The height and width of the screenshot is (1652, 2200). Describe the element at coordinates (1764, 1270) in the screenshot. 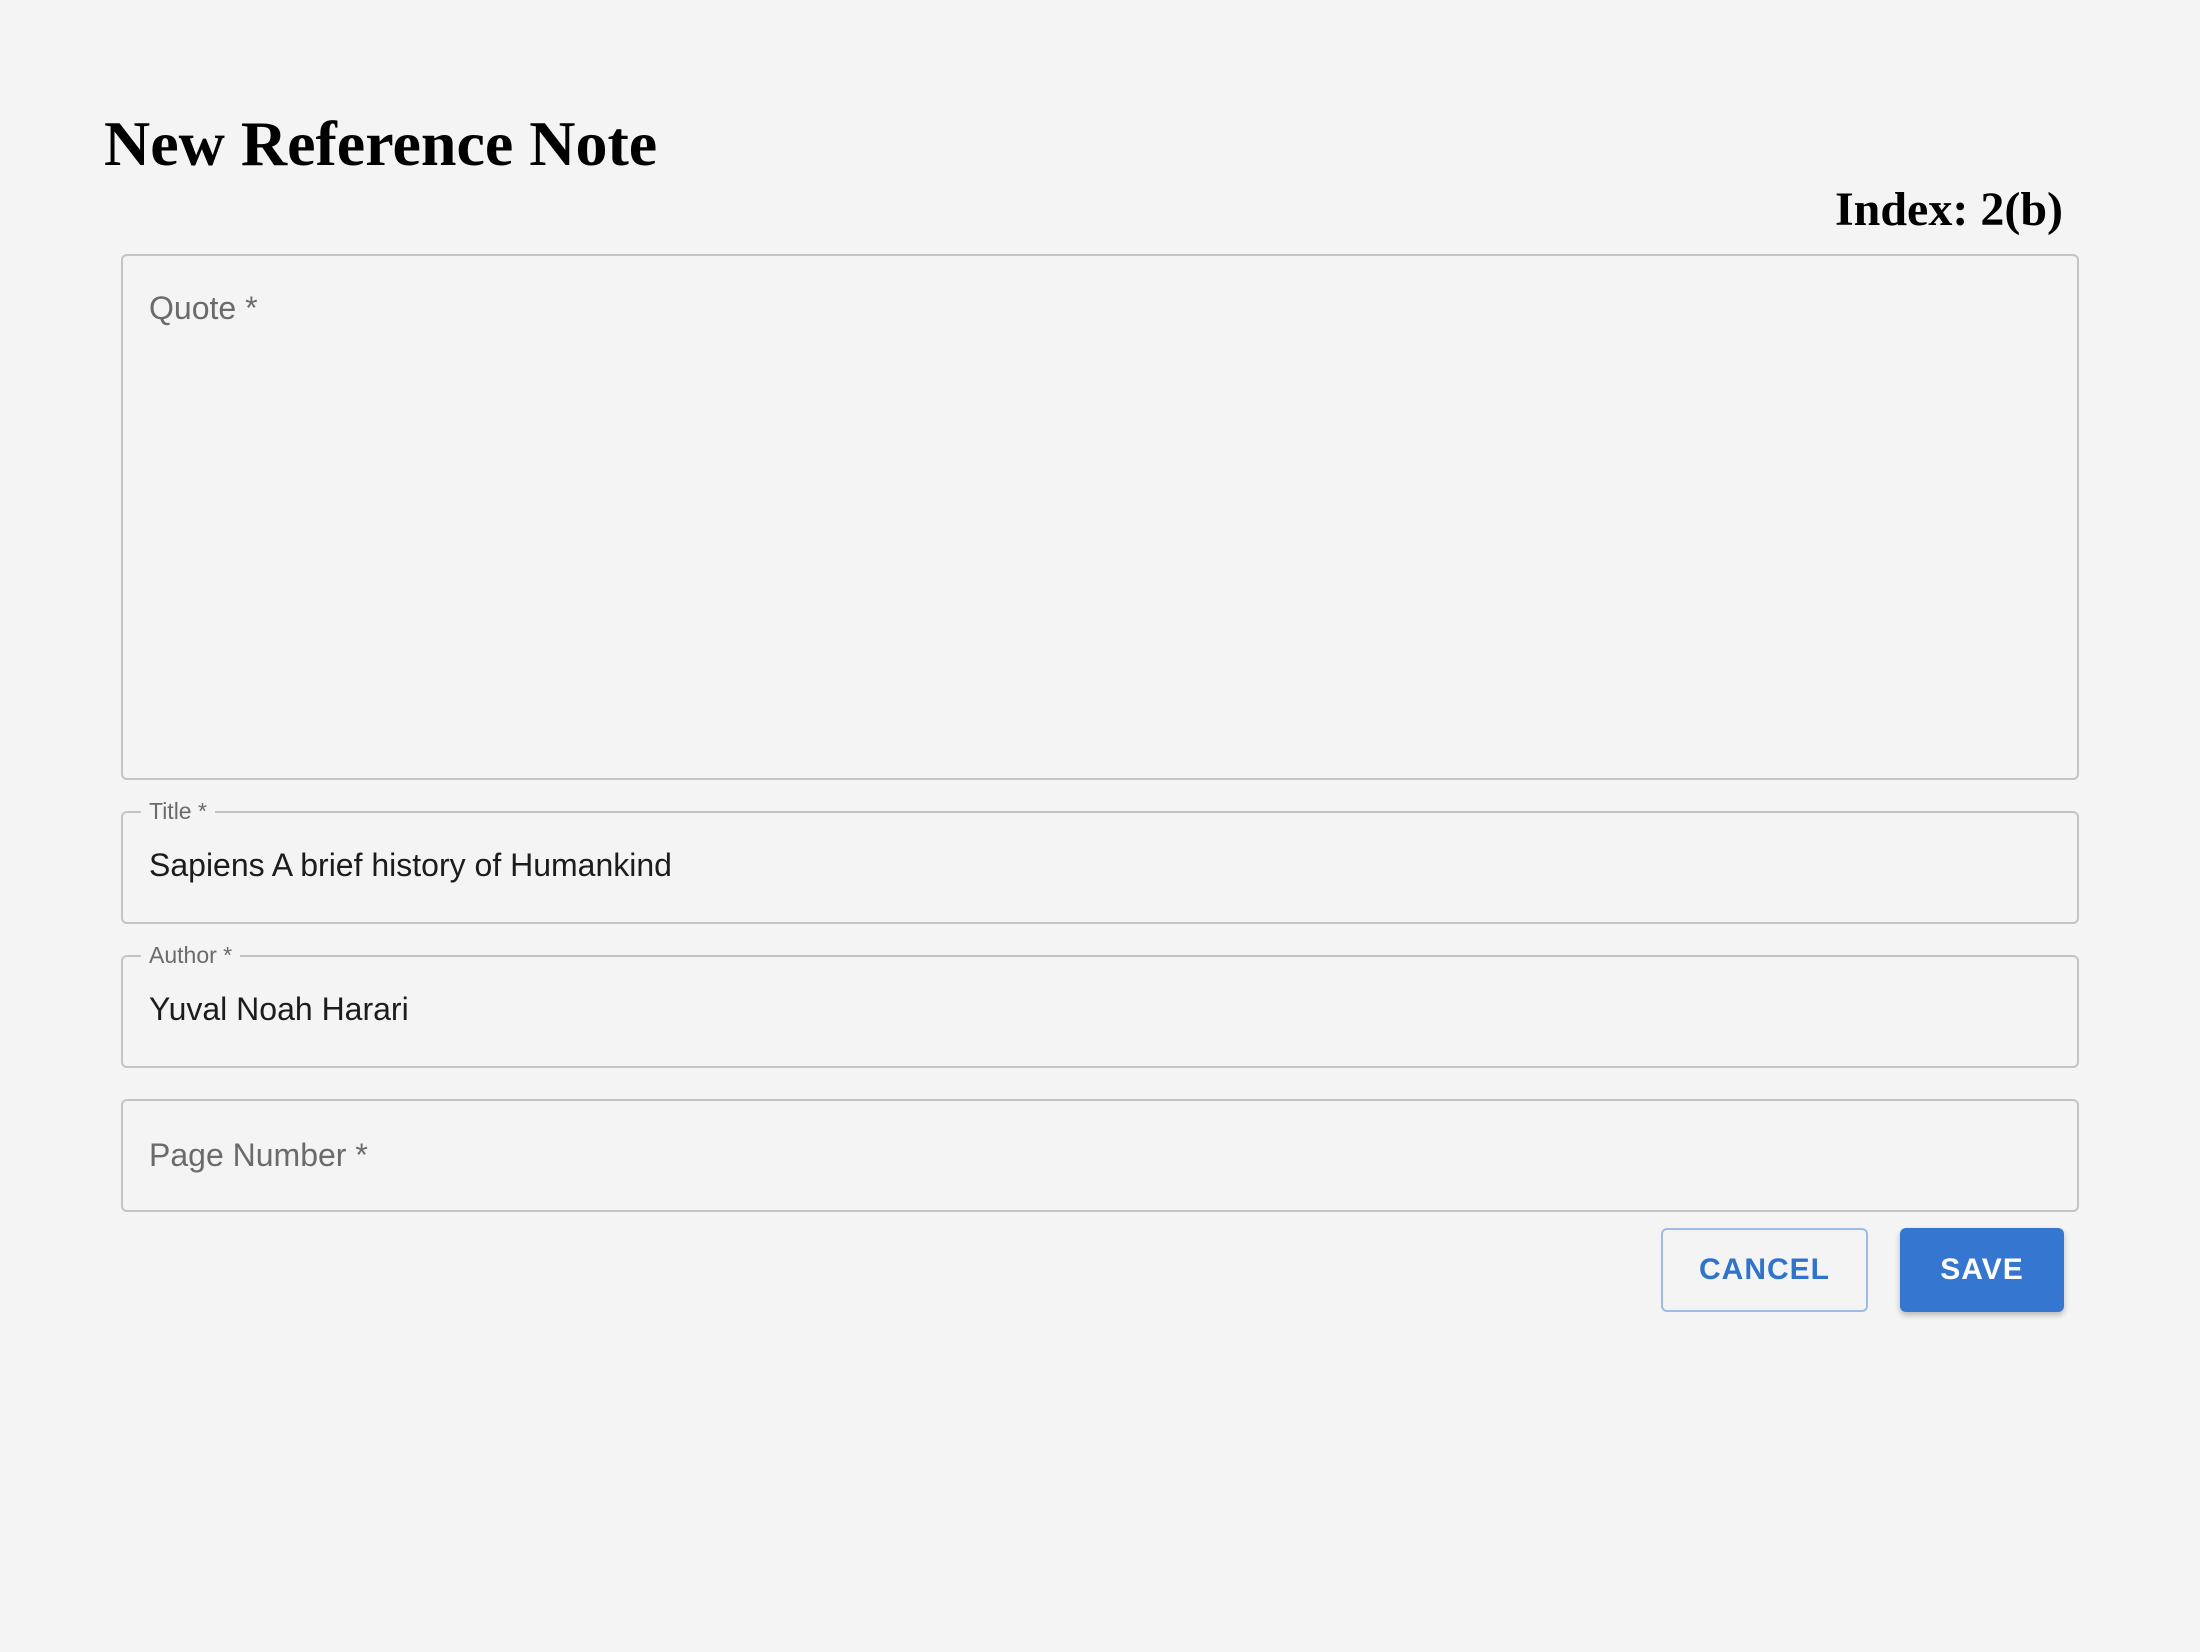

I see `cancel-button: CANCEL` at that location.